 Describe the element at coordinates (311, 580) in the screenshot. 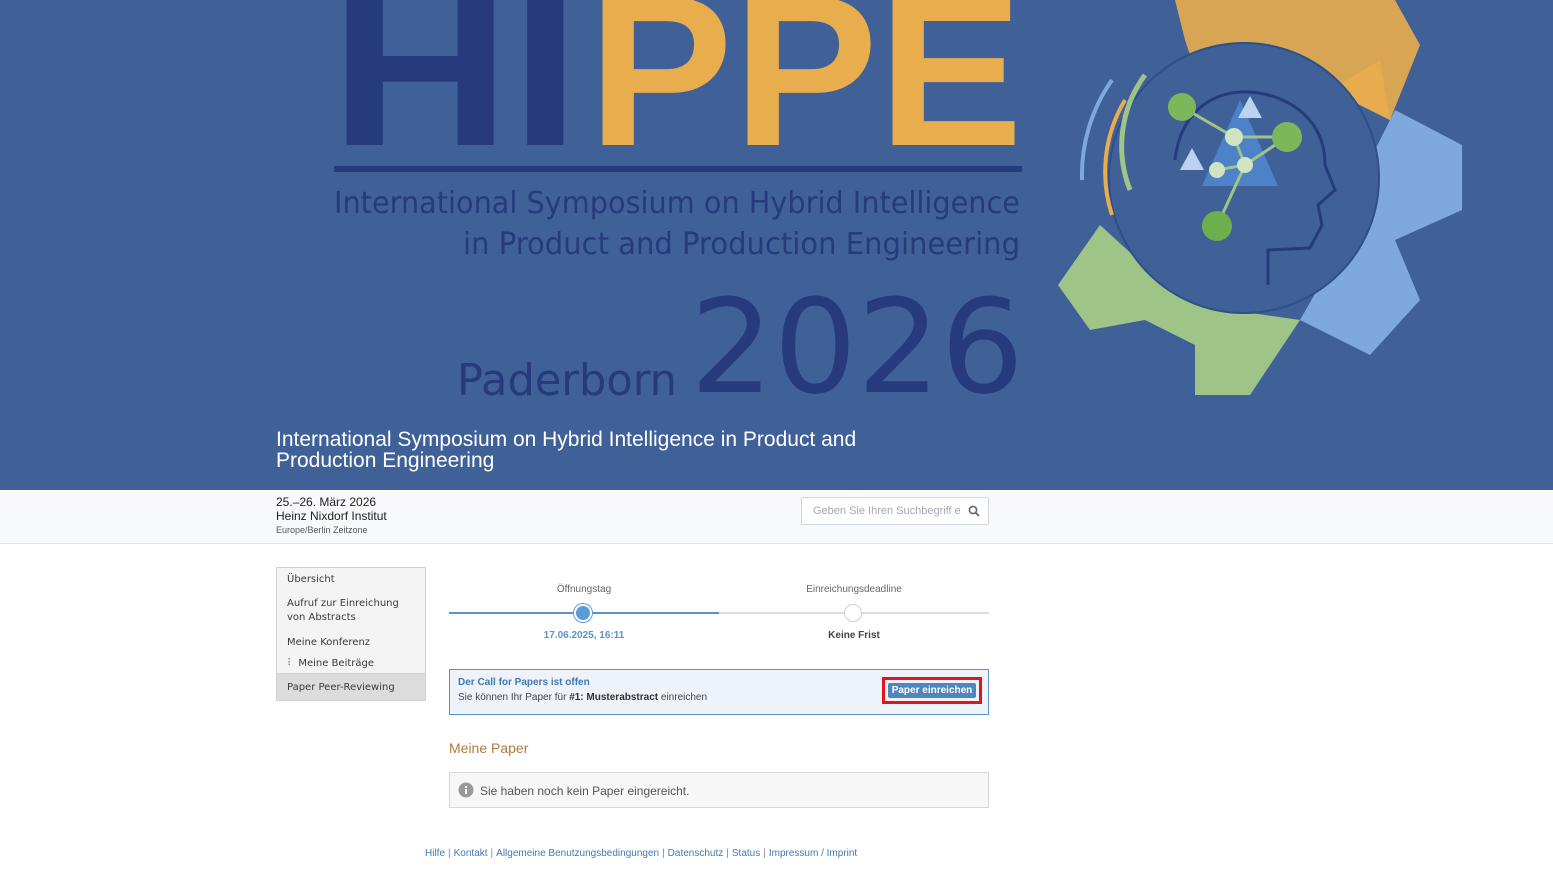

I see `sidebar-item-overview: Übersicht` at that location.